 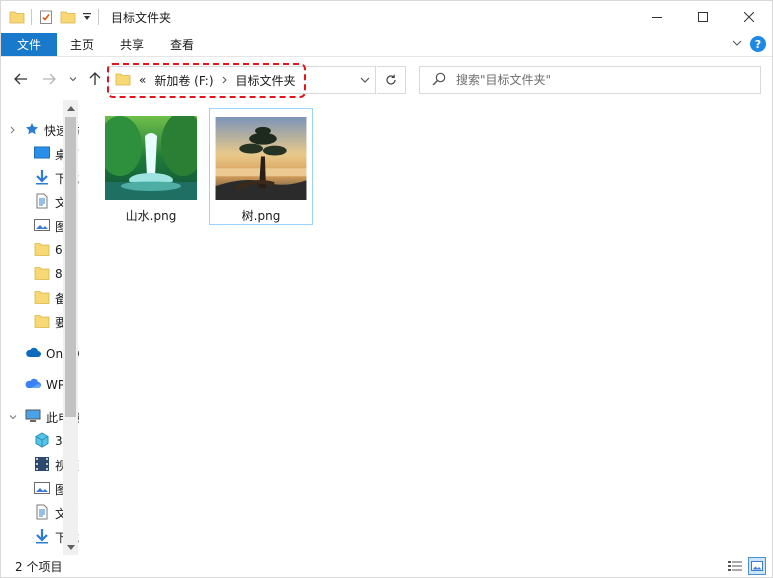 I want to click on search-icon, so click(x=439, y=80).